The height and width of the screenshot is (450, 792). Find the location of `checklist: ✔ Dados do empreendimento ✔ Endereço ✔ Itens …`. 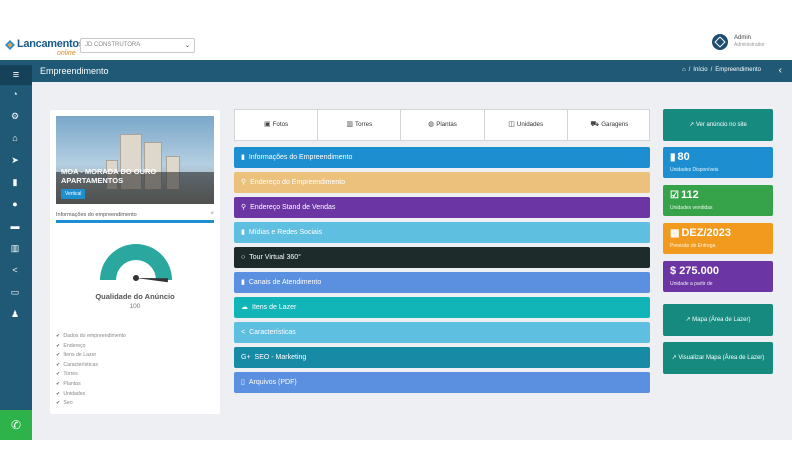

checklist: ✔ Dados do empreendimento ✔ Endereço ✔ Itens … is located at coordinates (131, 370).